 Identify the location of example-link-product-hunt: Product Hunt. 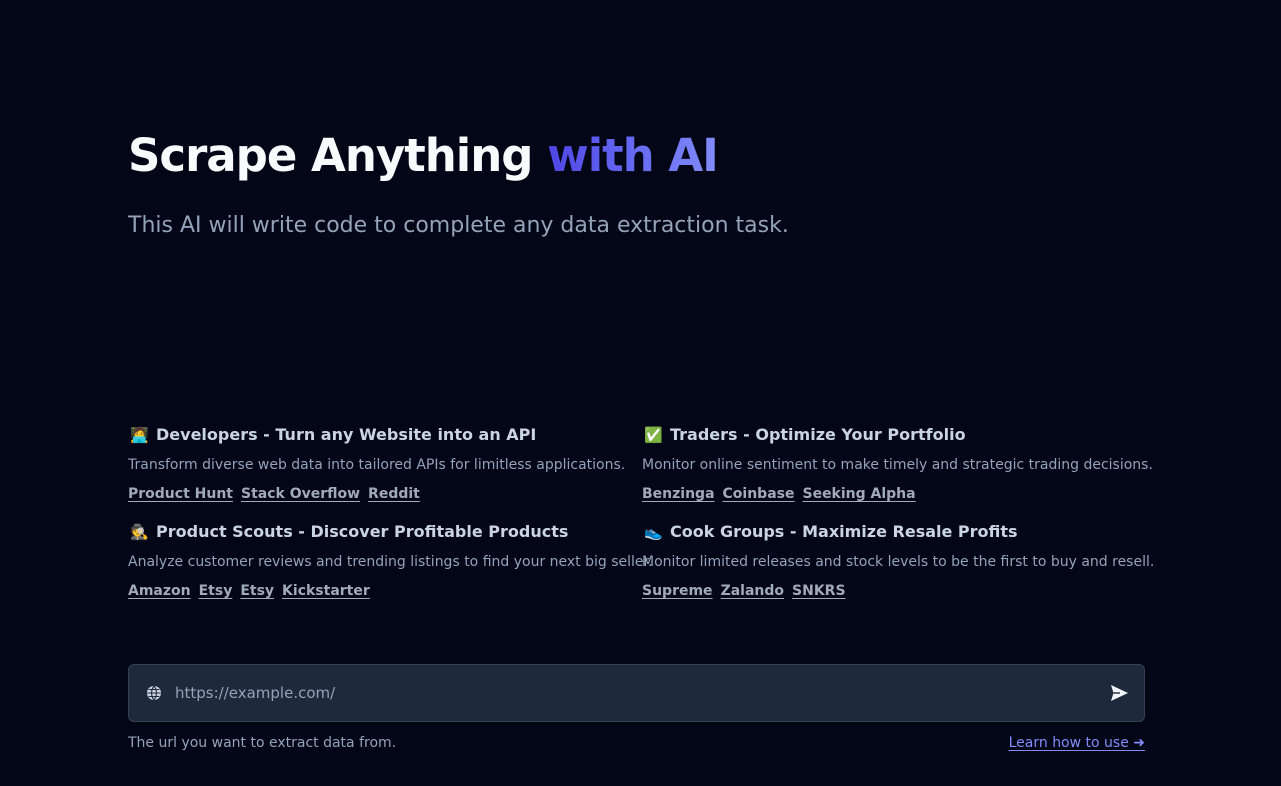
(180, 494).